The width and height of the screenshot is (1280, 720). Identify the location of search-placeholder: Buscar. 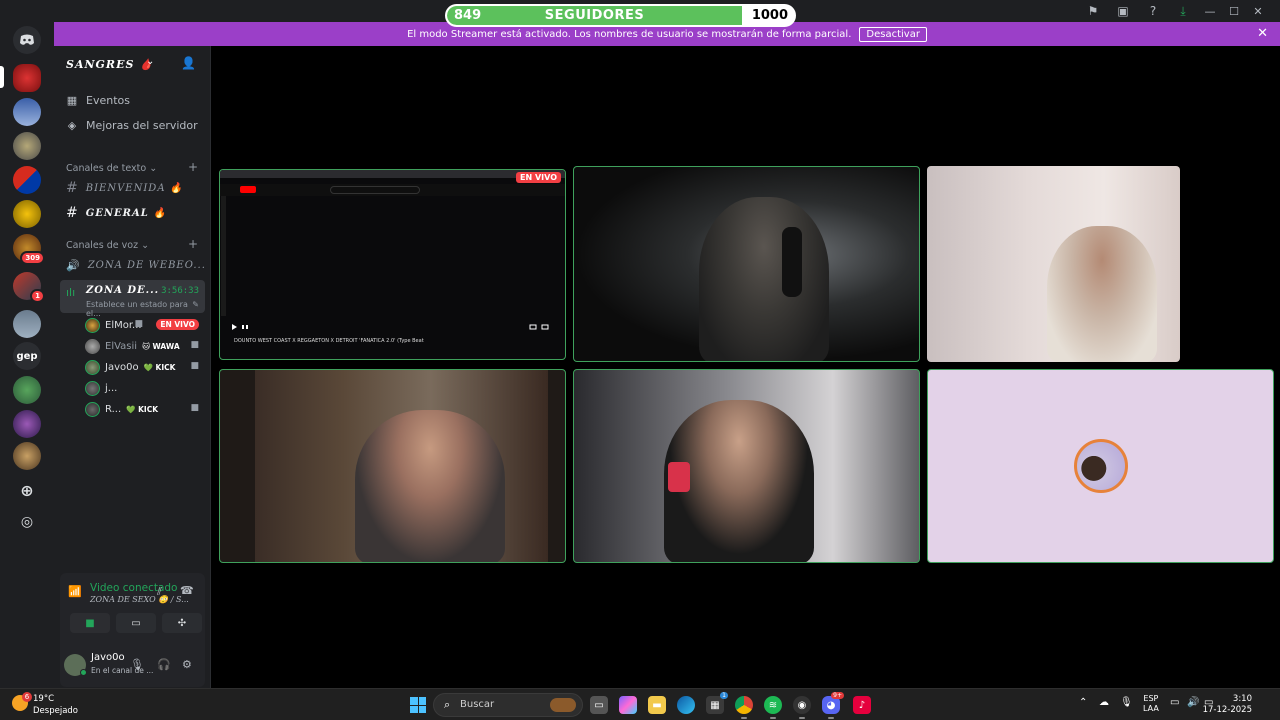
(477, 704).